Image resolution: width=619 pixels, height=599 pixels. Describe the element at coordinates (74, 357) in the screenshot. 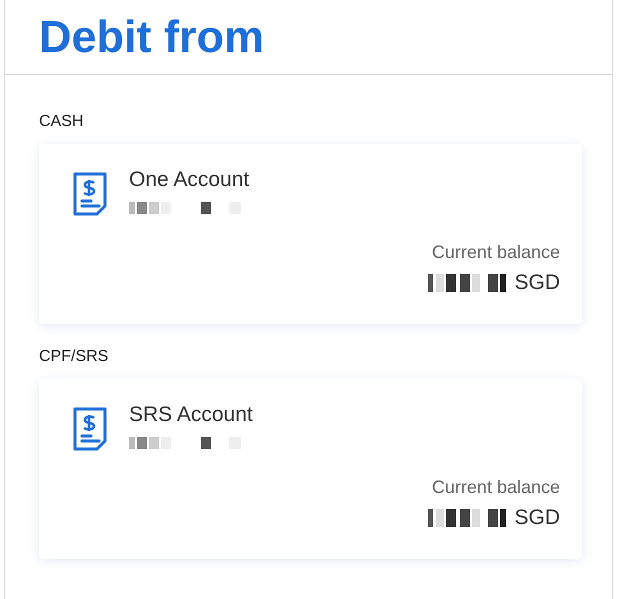

I see `section-label: CPF/SRS` at that location.